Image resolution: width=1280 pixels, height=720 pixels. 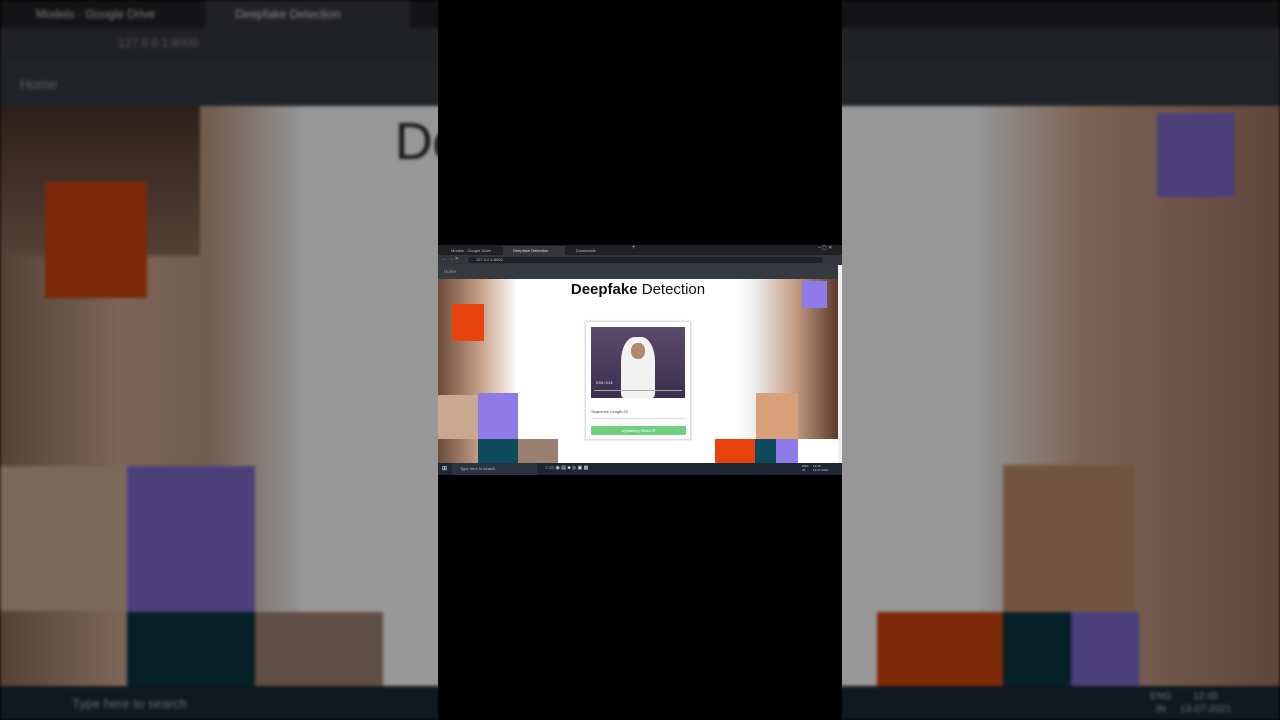 What do you see at coordinates (609, 411) in the screenshot?
I see `sequence-length-label: Sequence Length:20` at bounding box center [609, 411].